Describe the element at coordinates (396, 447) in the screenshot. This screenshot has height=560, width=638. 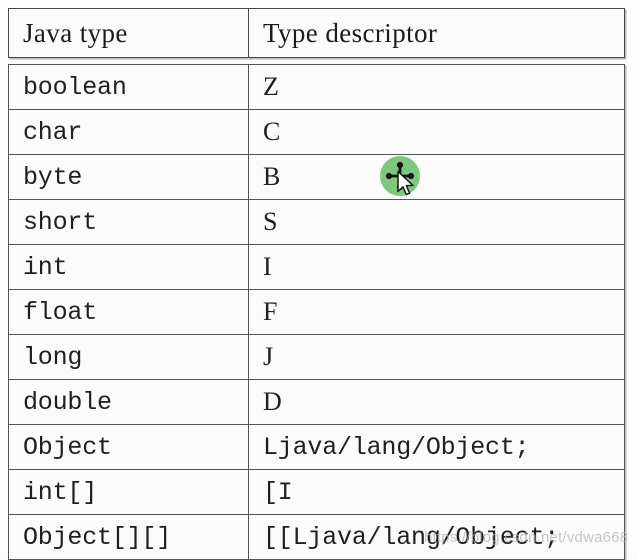
I see `type-descriptor-value: Ljava/lang/Object;` at that location.